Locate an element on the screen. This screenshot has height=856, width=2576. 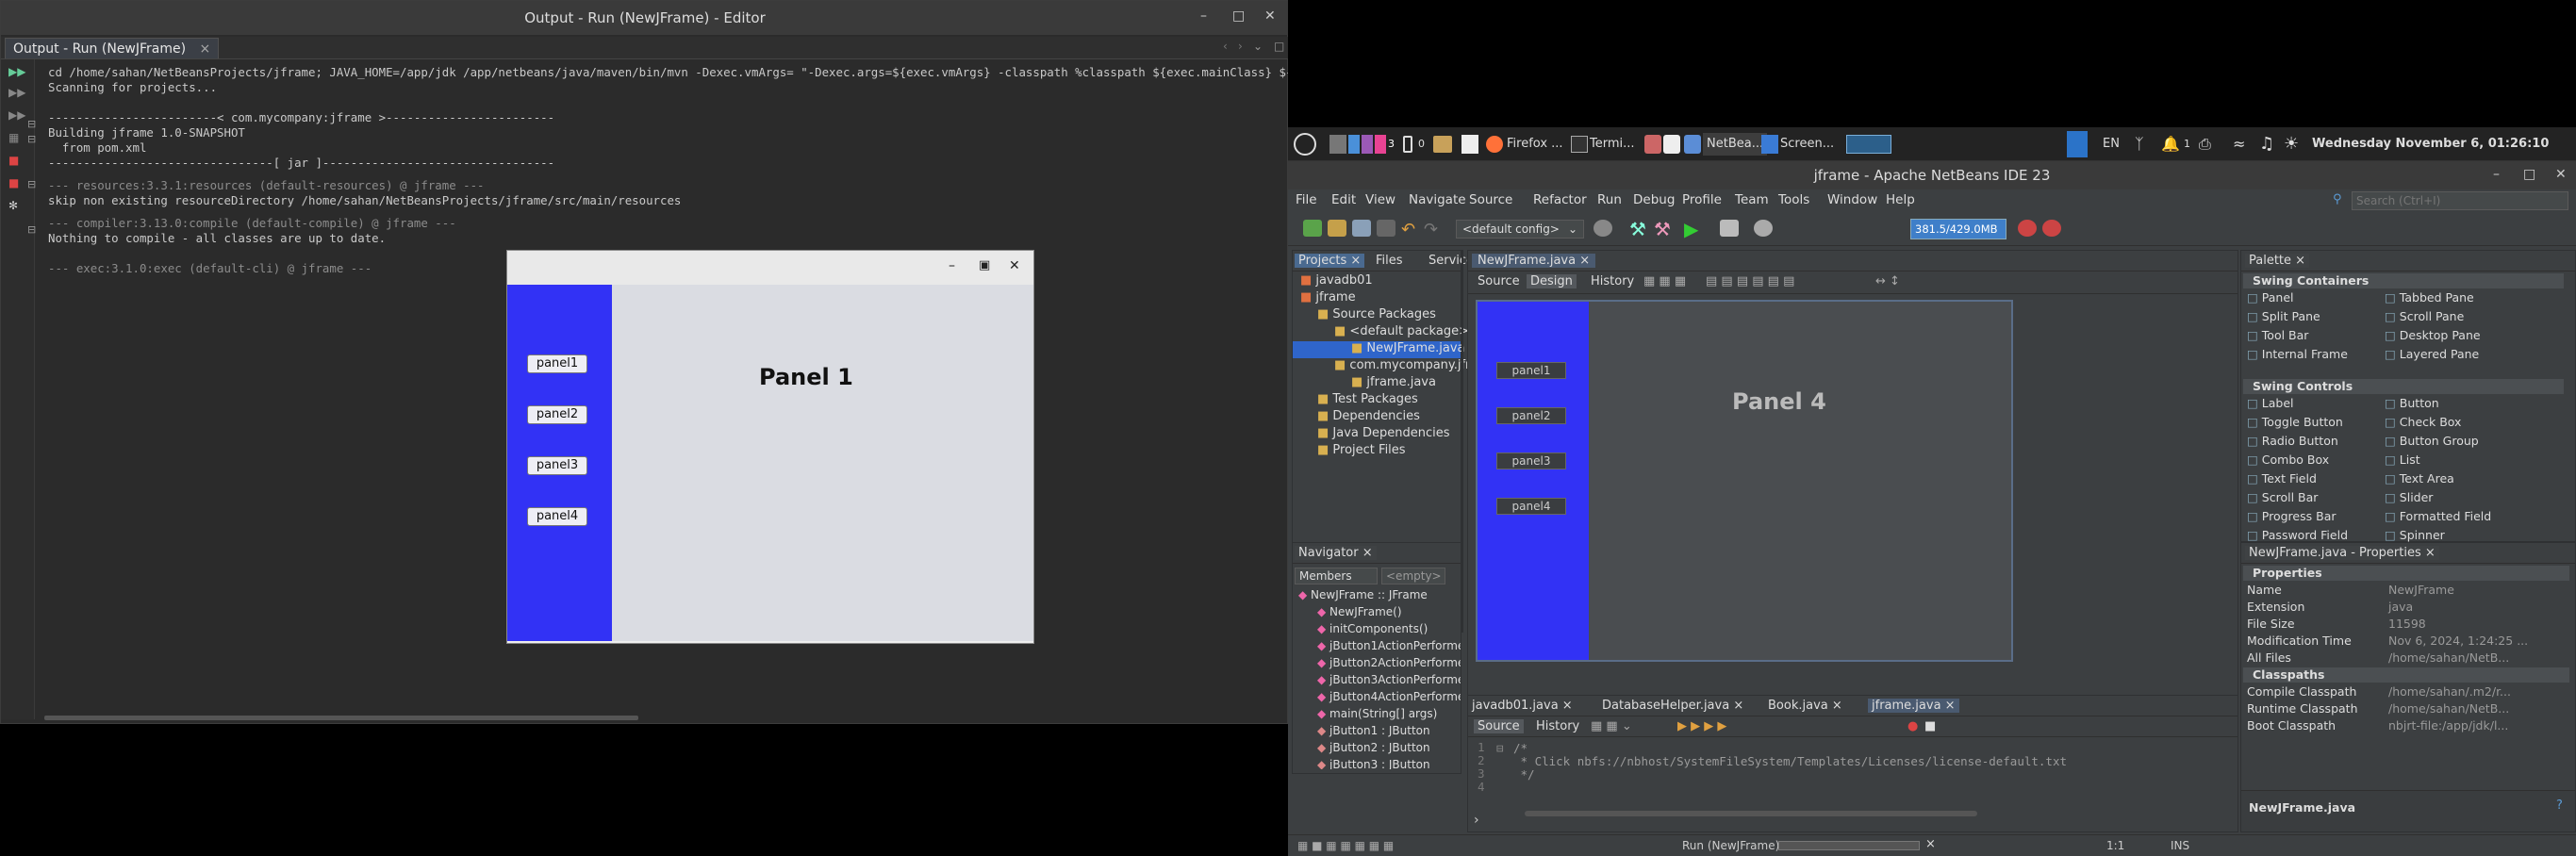
tab-projects: Projects × is located at coordinates (1330, 261).